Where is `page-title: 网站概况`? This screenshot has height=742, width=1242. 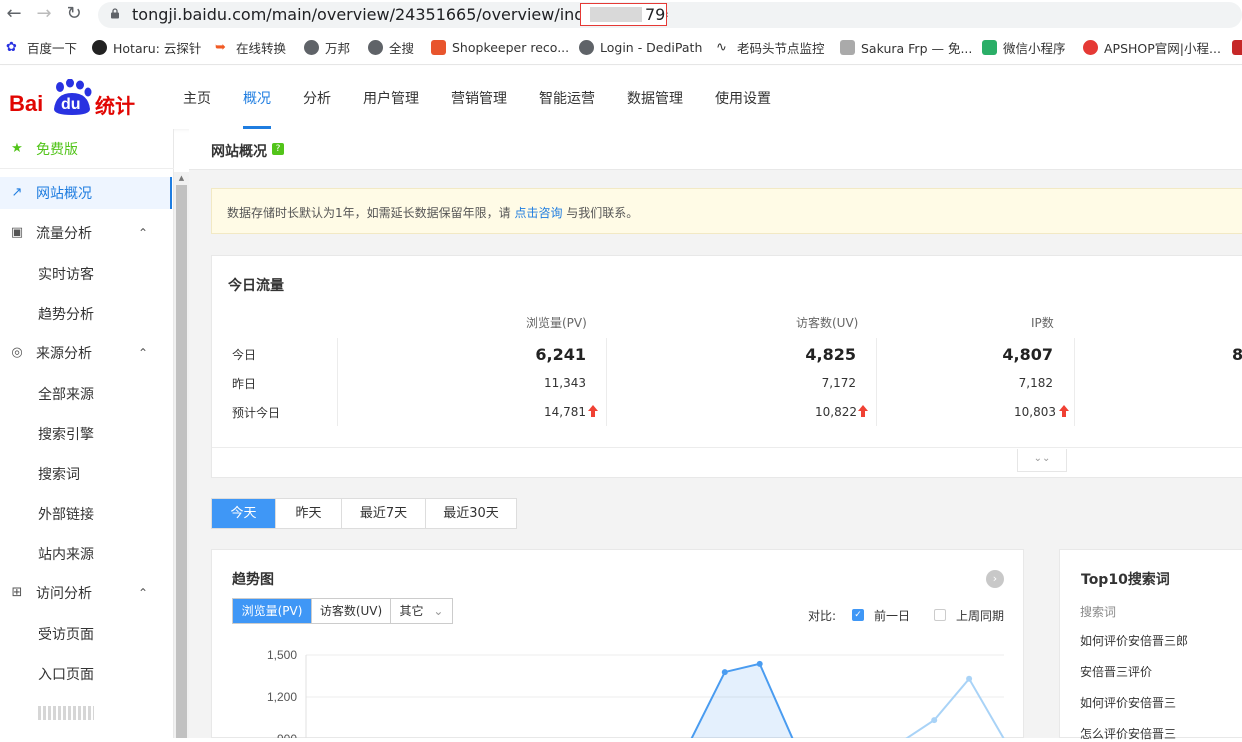
page-title: 网站概况 is located at coordinates (239, 152).